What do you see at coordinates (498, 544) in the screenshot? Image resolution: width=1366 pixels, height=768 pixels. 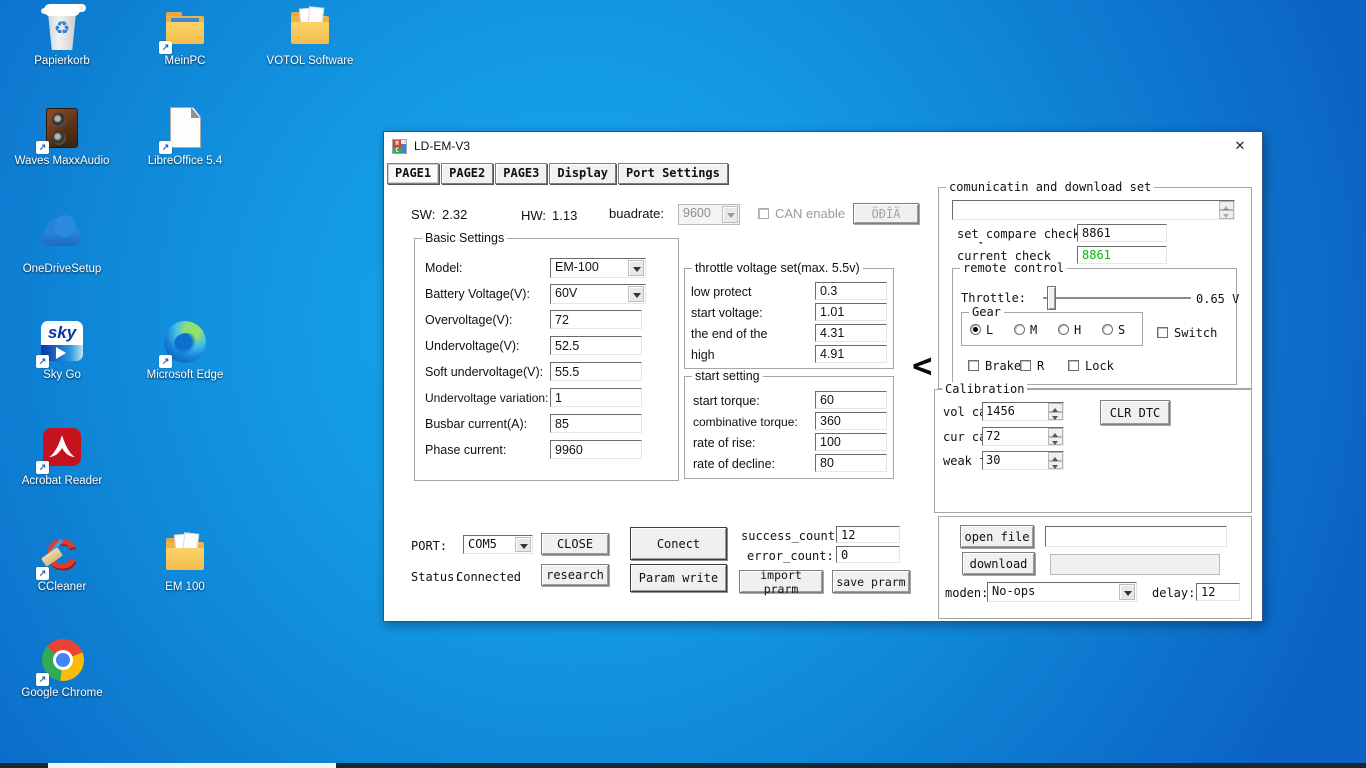 I see `port-select: COM5` at bounding box center [498, 544].